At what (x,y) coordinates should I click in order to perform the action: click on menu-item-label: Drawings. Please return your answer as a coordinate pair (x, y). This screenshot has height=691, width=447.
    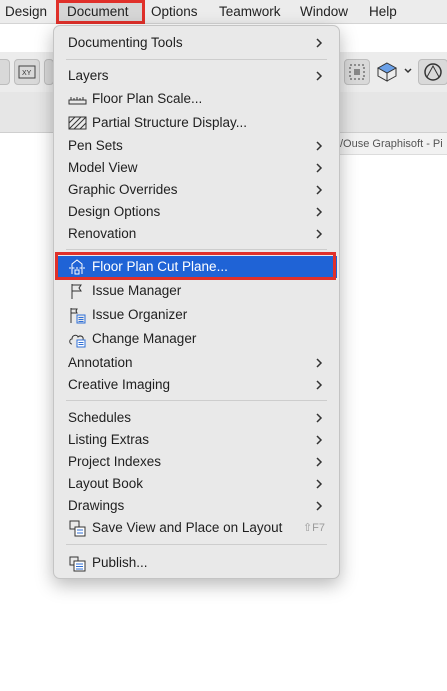
    Looking at the image, I should click on (96, 505).